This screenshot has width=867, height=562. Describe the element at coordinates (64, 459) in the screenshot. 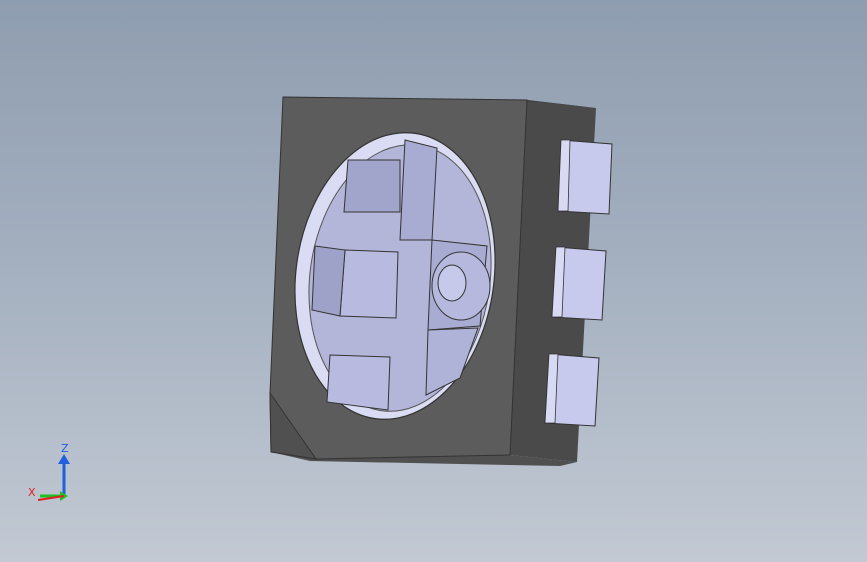

I see `z-axis-arrow` at that location.